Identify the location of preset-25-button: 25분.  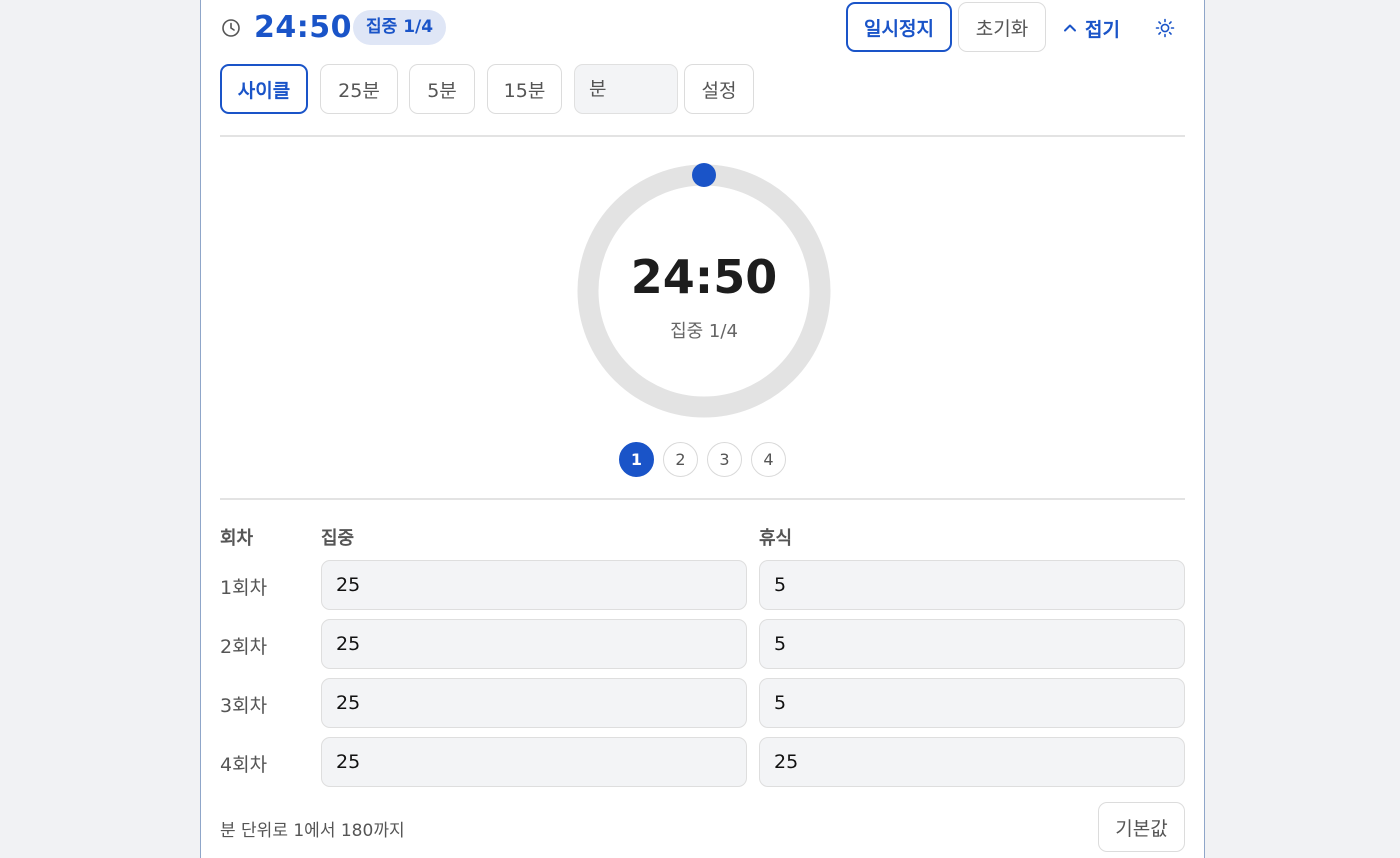
(359, 89).